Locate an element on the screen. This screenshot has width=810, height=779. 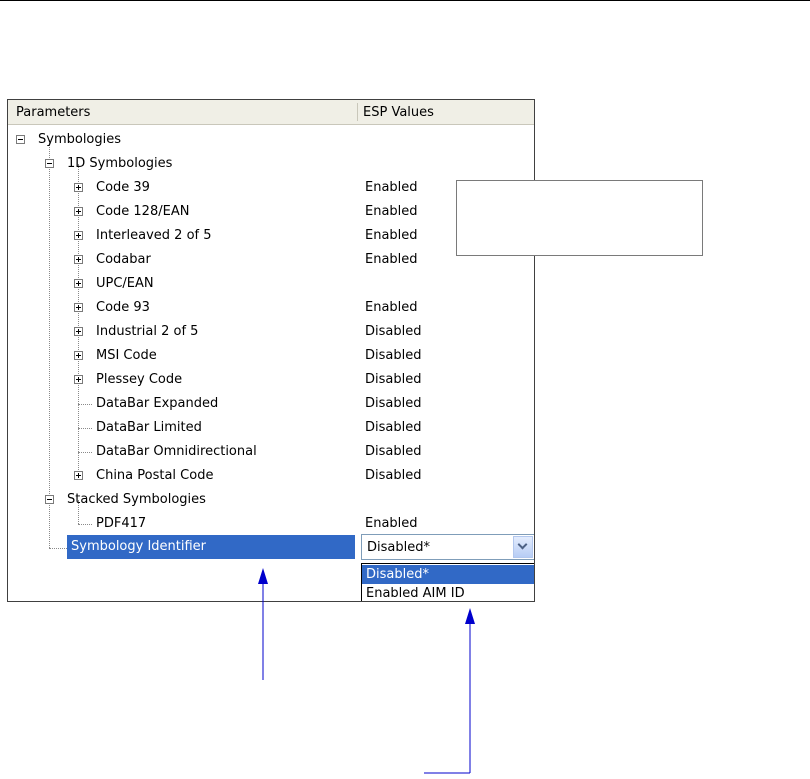
arrow-to-row is located at coordinates (263, 624).